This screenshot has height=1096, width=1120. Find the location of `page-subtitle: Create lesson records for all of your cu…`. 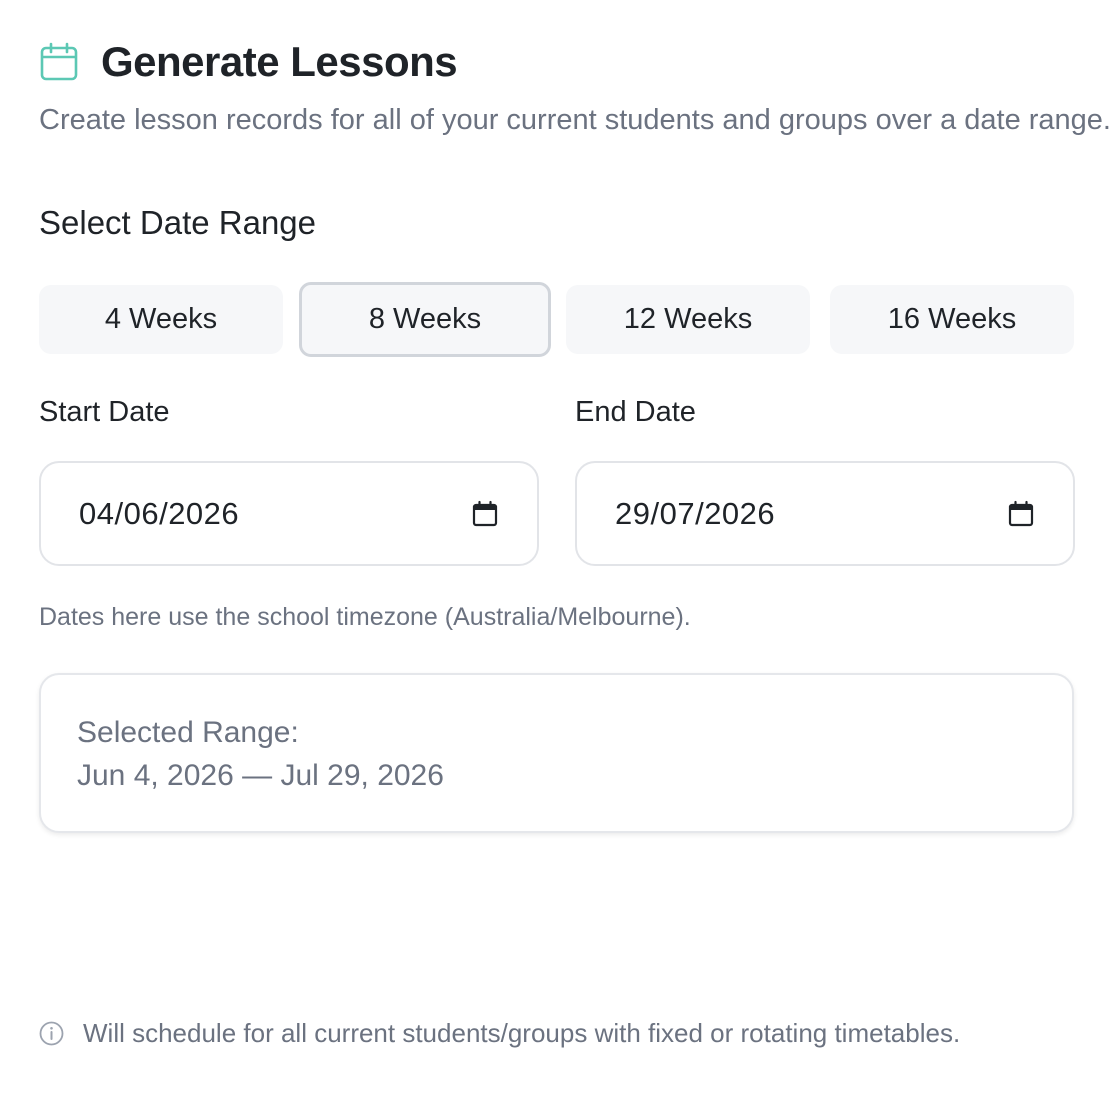

page-subtitle: Create lesson records for all of your cu… is located at coordinates (575, 120).